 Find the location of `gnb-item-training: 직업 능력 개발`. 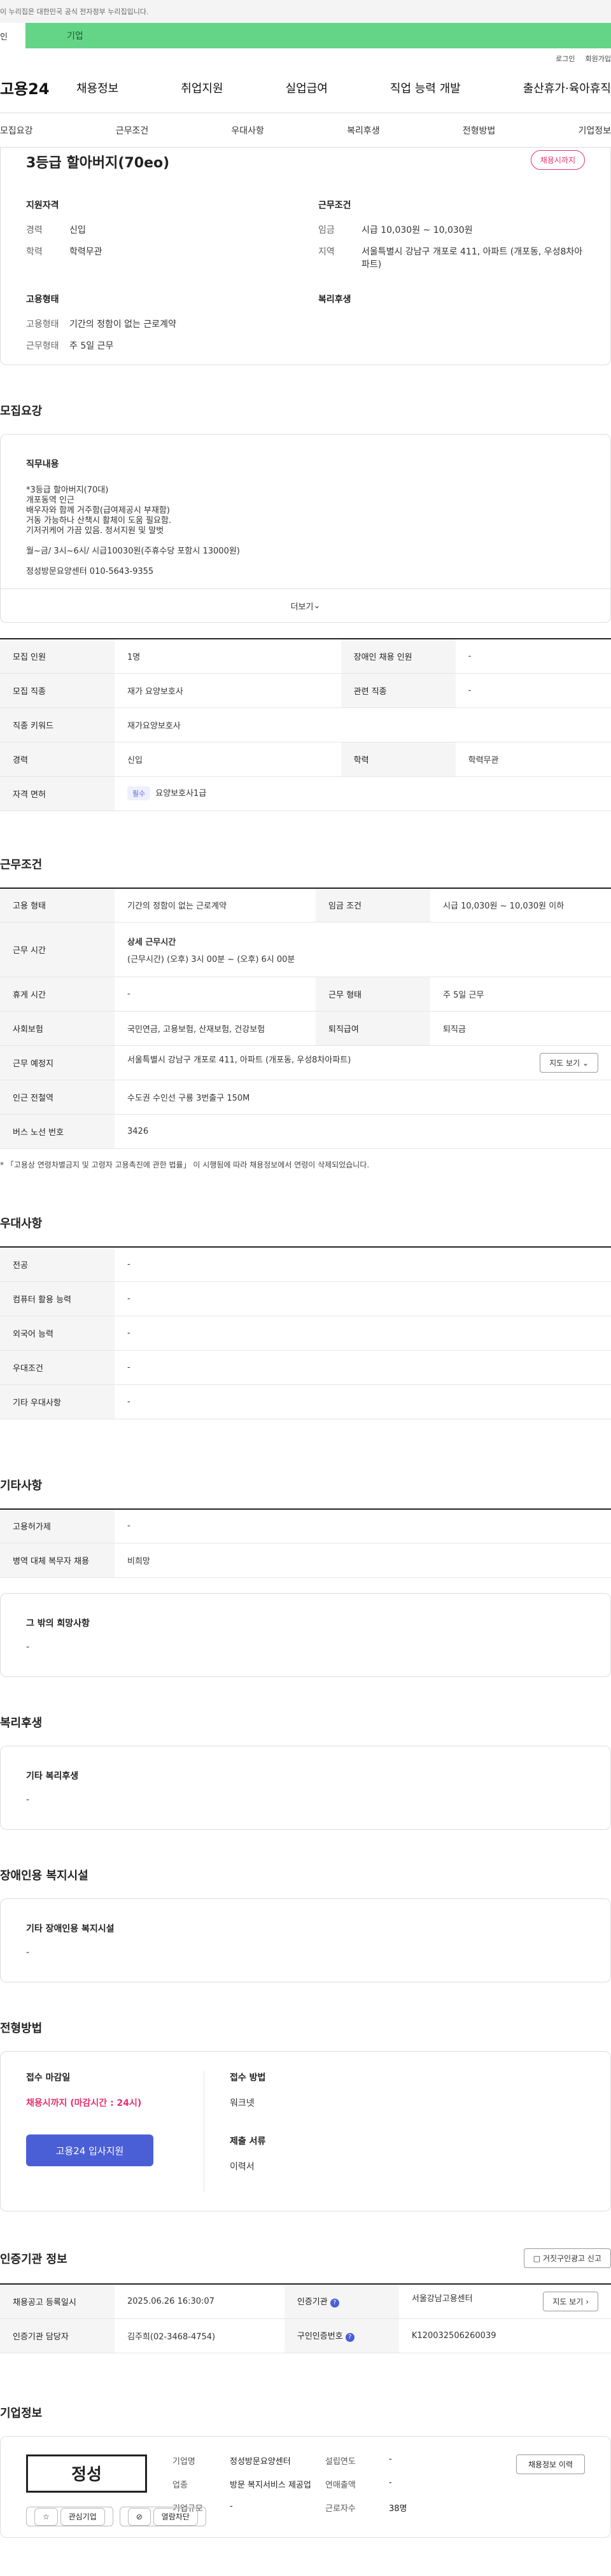

gnb-item-training: 직업 능력 개발 is located at coordinates (425, 88).